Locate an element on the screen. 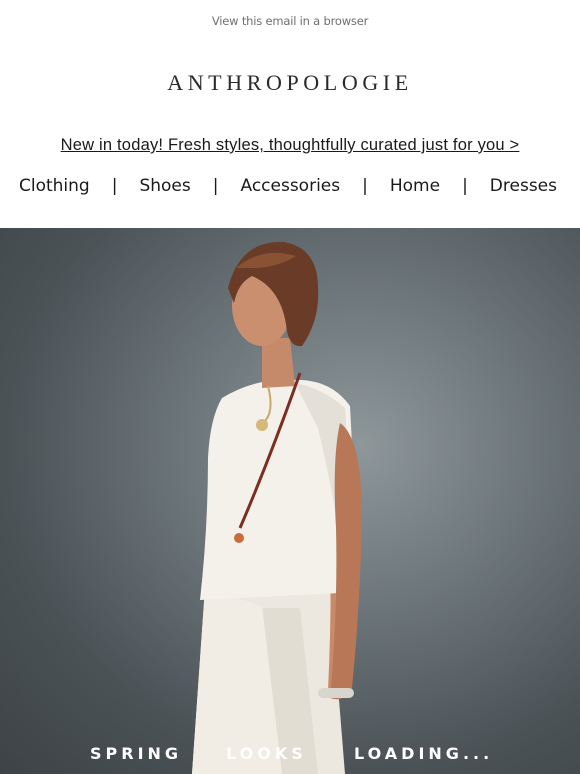 This screenshot has width=580, height=774. view-in-browser-link: View this email in a browser is located at coordinates (290, 21).